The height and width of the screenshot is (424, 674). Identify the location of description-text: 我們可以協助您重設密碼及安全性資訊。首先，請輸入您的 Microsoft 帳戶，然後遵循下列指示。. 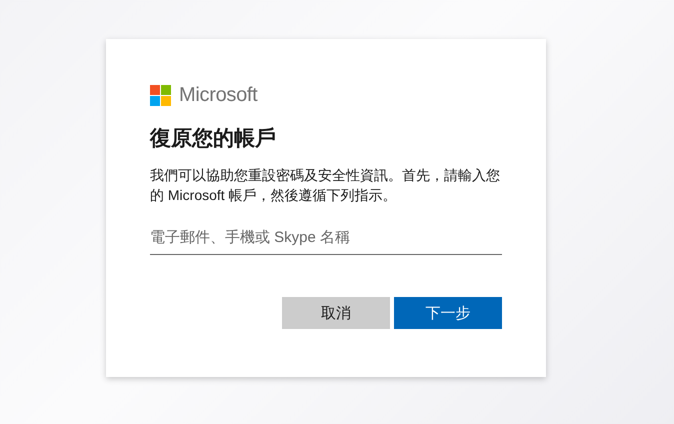
(325, 185).